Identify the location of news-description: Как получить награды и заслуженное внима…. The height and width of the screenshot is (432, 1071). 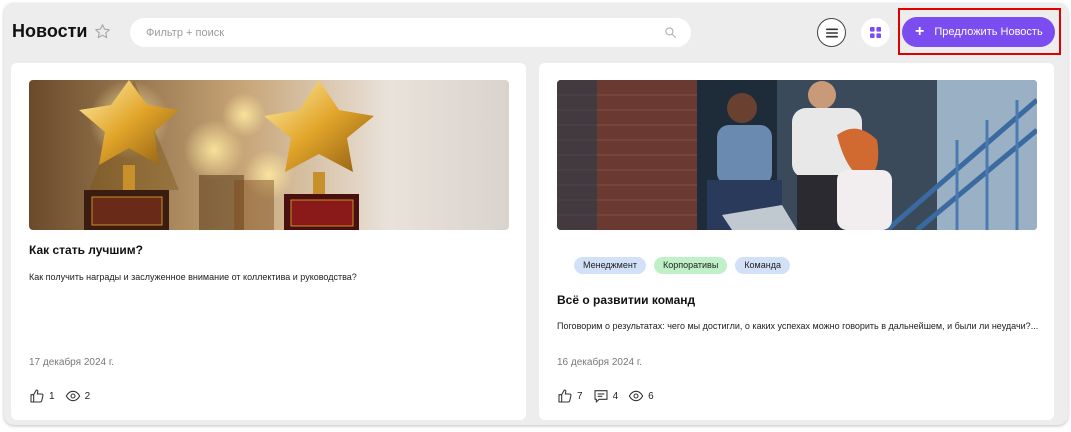
(193, 277).